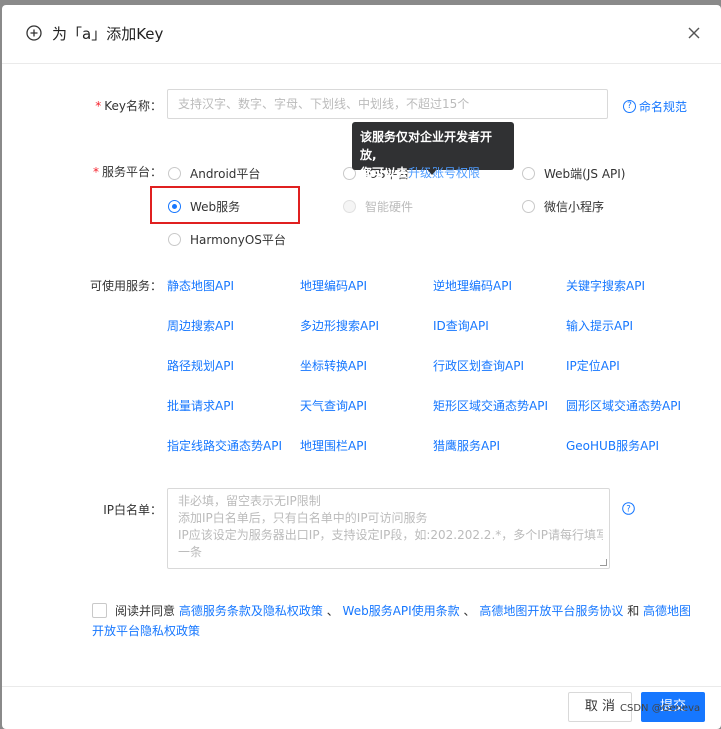  I want to click on api-service-link: 关键字搜索API, so click(605, 285).